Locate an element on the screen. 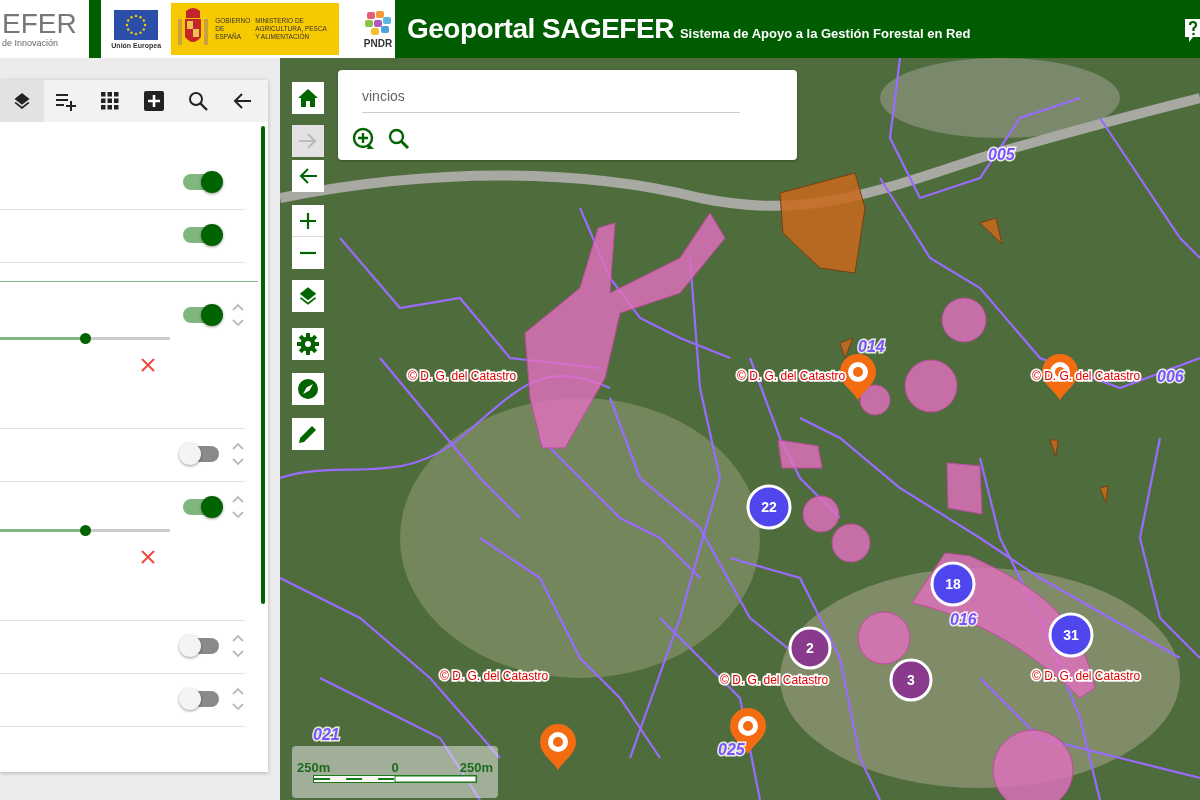 This screenshot has width=1200, height=800. zoom-in-button is located at coordinates (308, 221).